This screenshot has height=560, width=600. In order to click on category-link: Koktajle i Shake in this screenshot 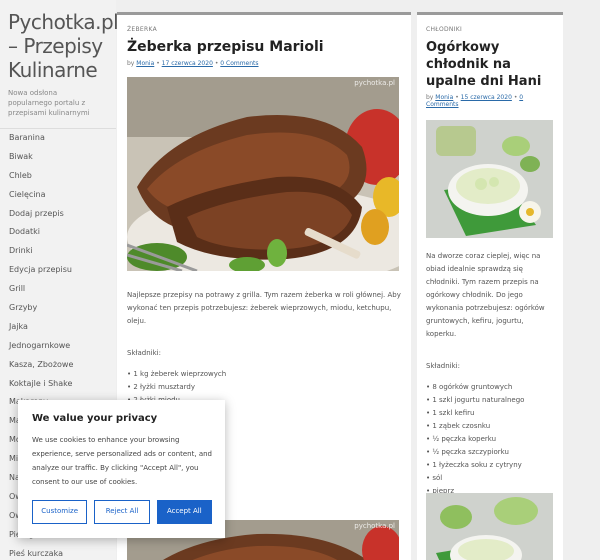, I will do `click(58, 384)`.